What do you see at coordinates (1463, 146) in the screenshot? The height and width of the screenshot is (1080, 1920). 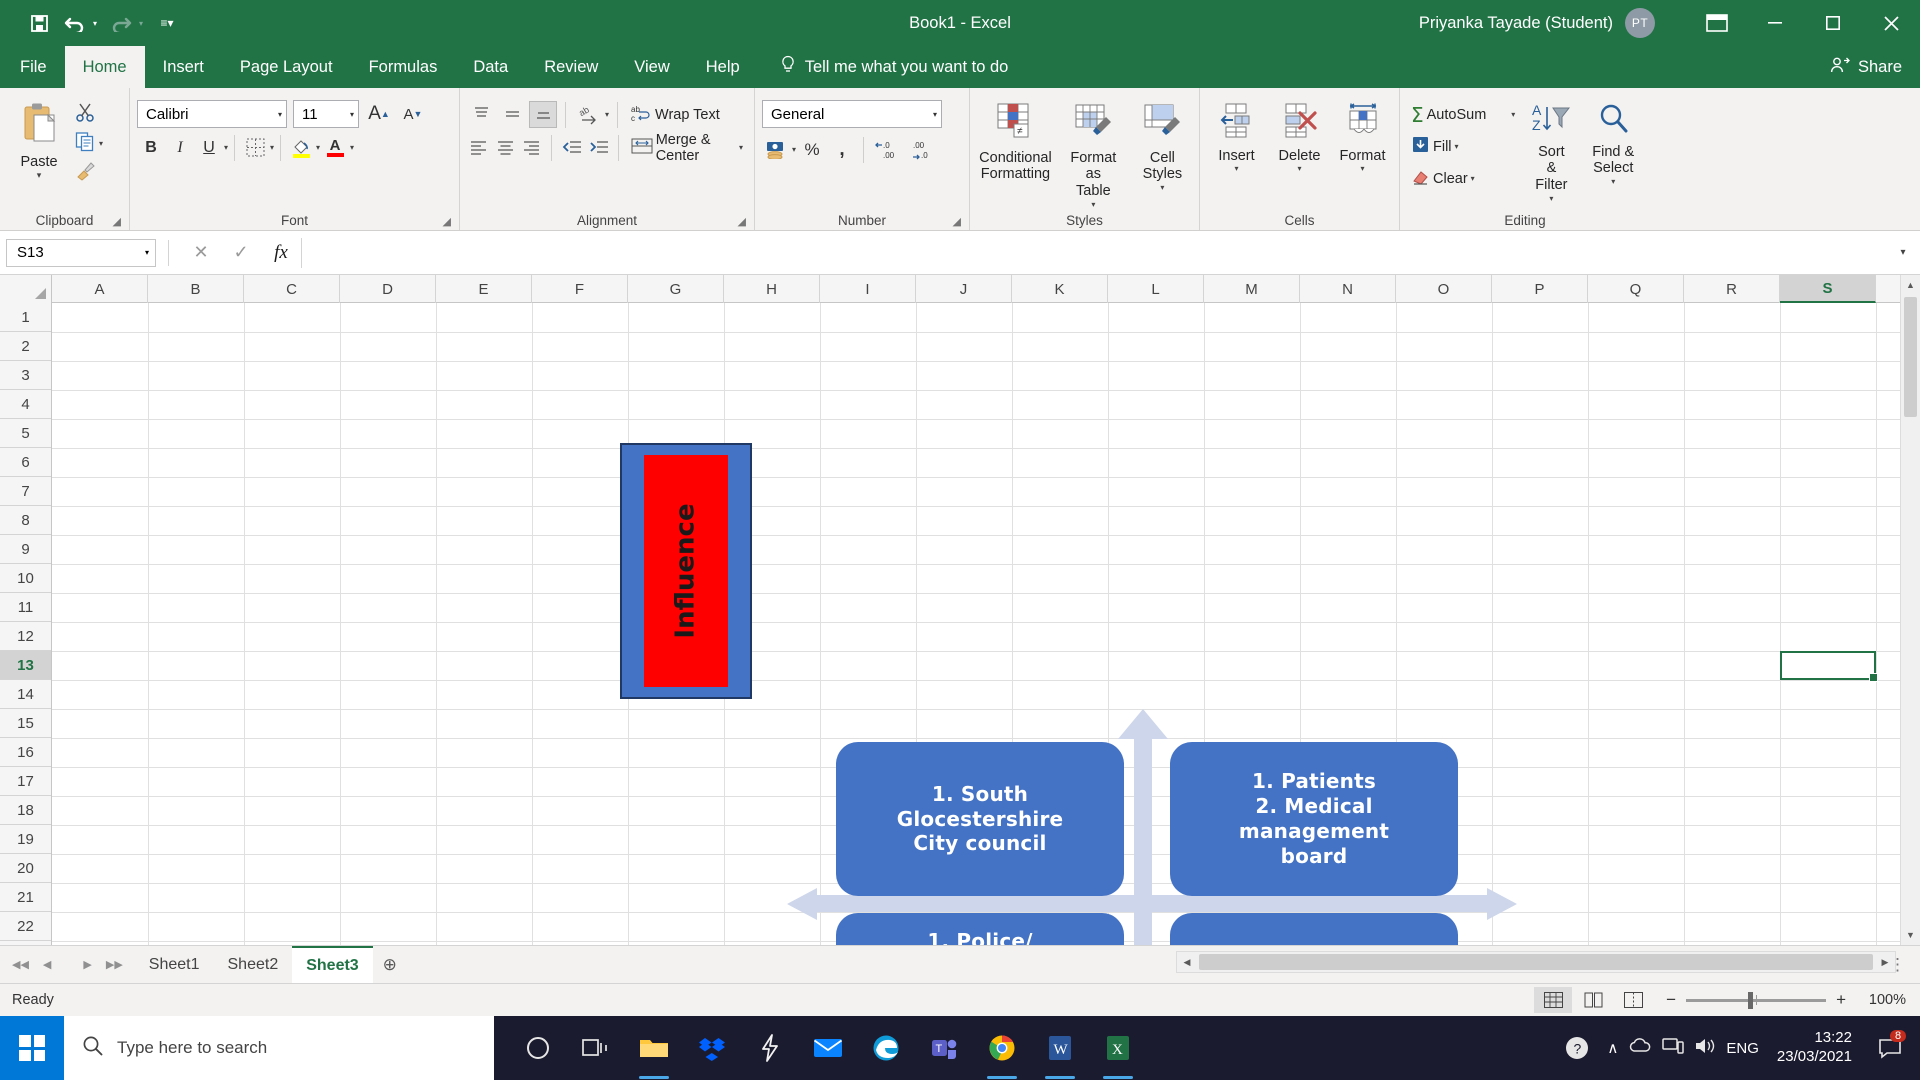 I see `fill-button: Fill ▾` at bounding box center [1463, 146].